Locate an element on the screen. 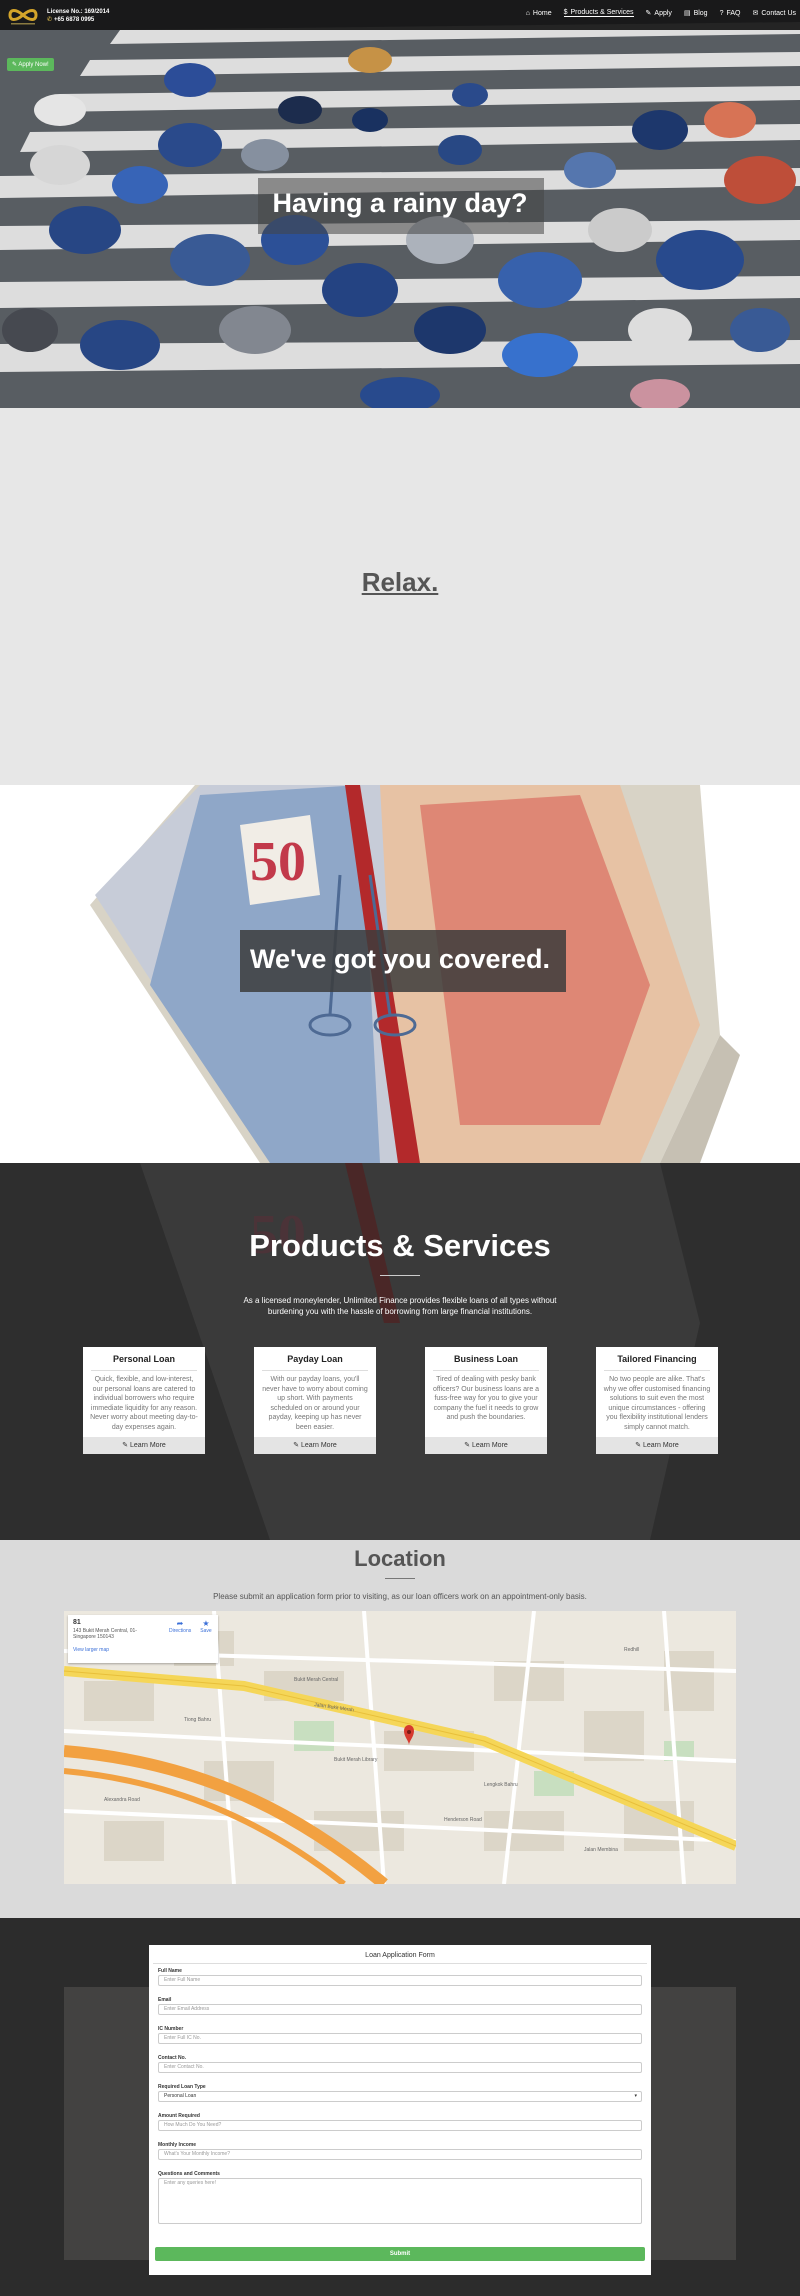 The image size is (800, 2296). contact-no-input: Enter Contact No. is located at coordinates (400, 2067).